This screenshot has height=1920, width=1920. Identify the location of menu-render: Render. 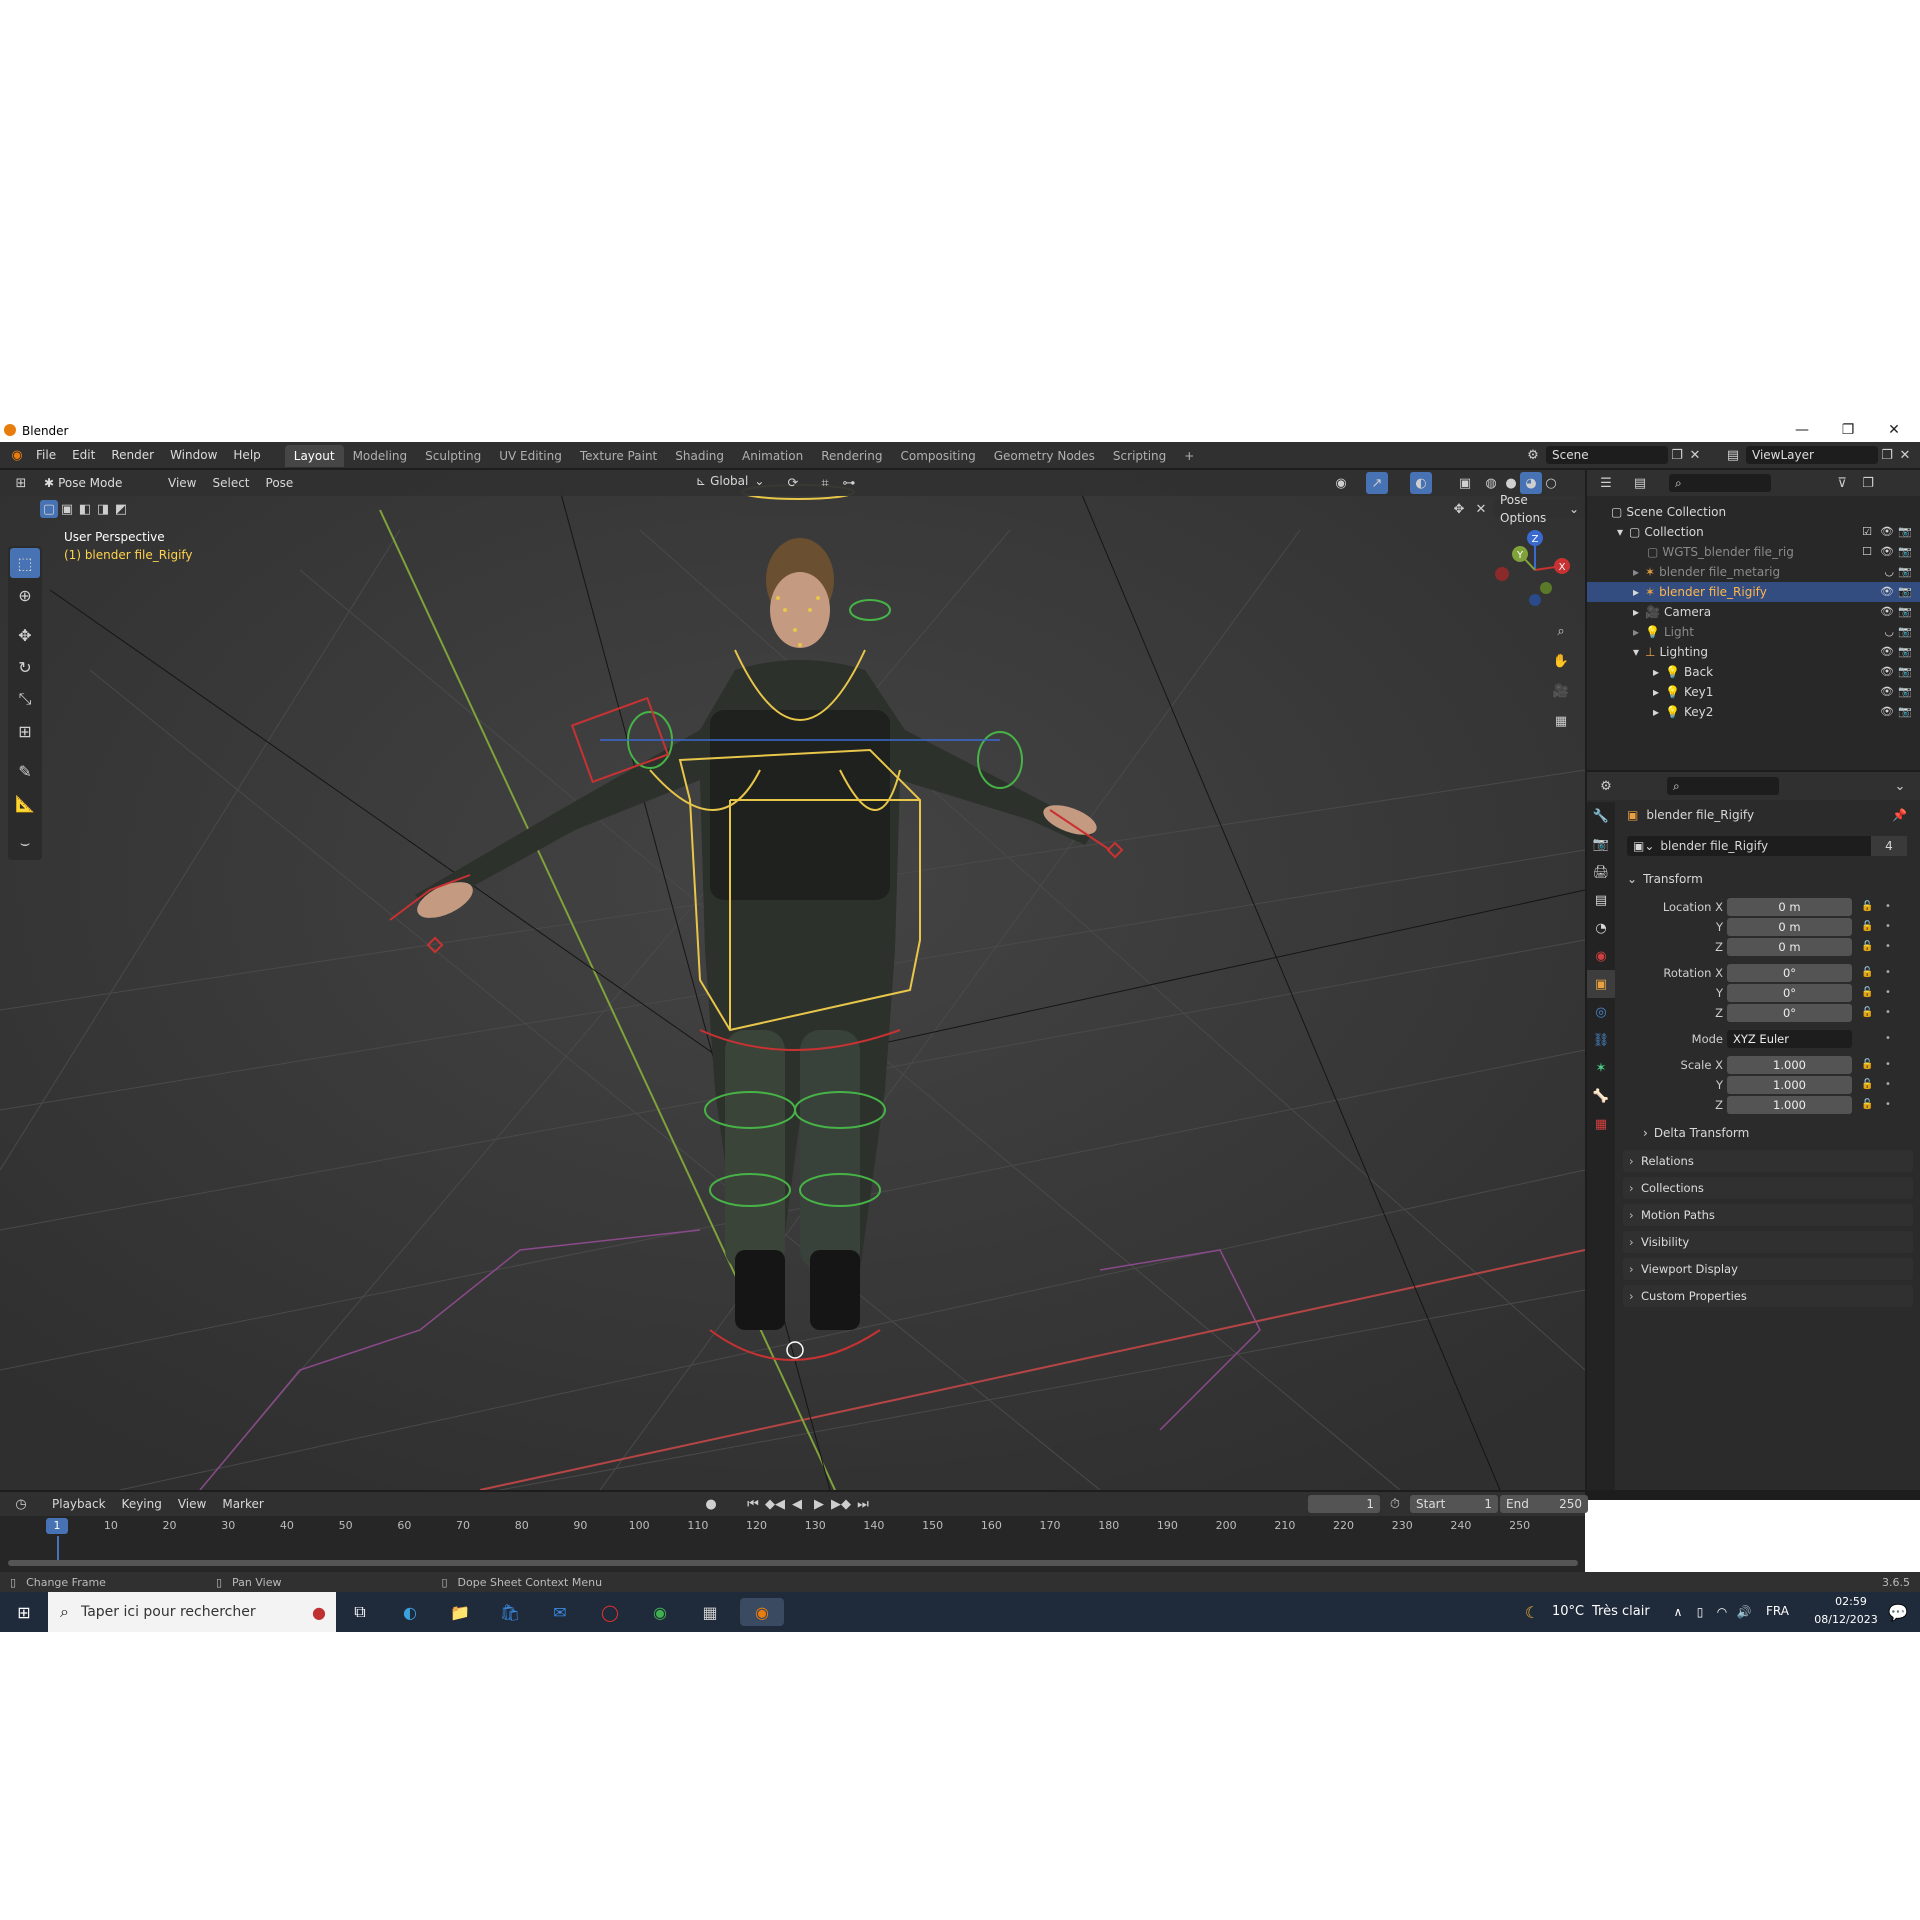
(132, 455).